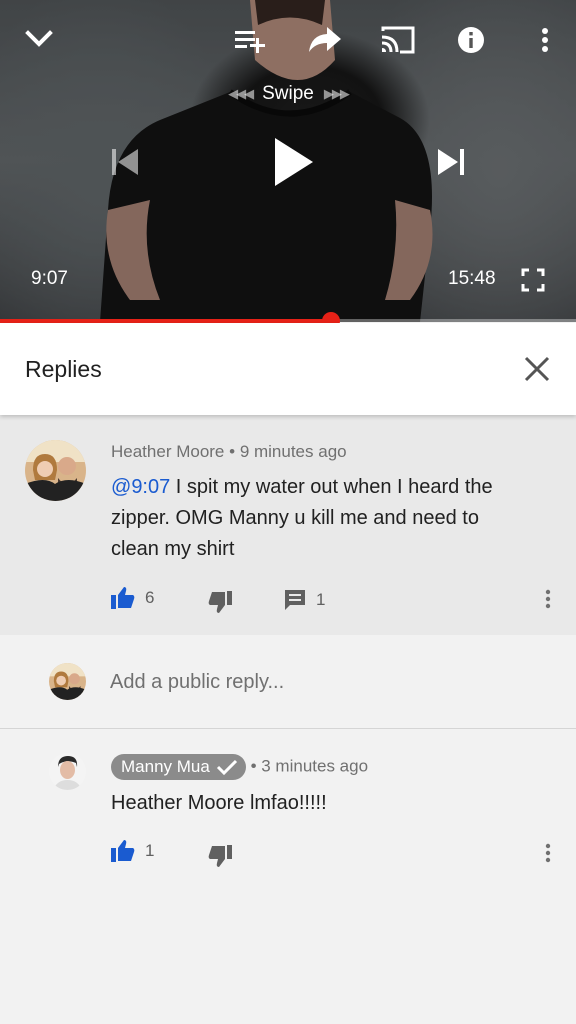  Describe the element at coordinates (472, 278) in the screenshot. I see `duration: 15:48` at that location.